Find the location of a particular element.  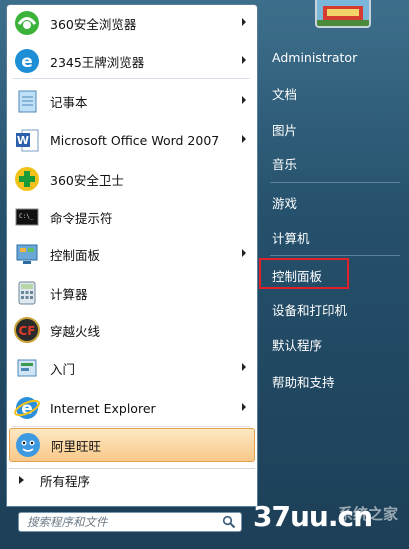

all-programs-label: 所有程序 is located at coordinates (65, 481).